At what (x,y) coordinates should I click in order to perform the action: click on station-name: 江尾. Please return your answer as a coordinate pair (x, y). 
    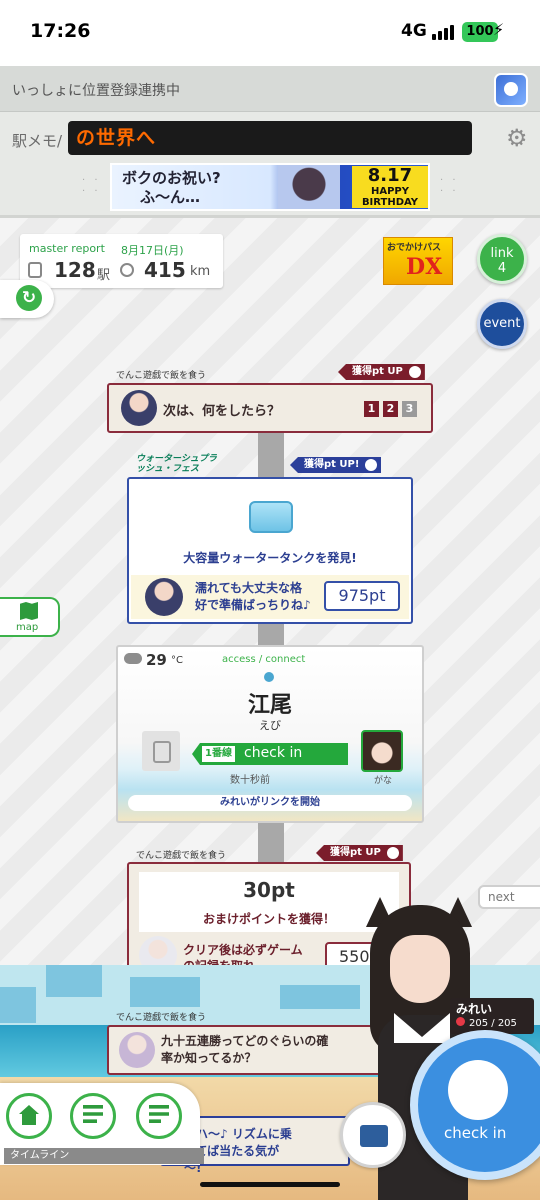
    Looking at the image, I should click on (269, 705).